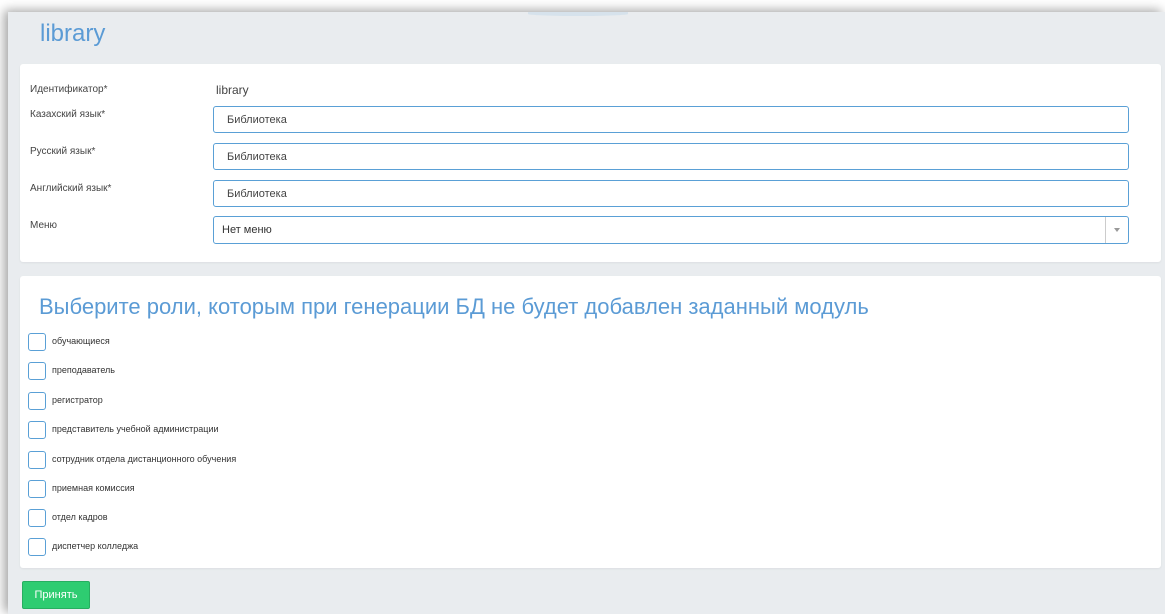  What do you see at coordinates (73, 33) in the screenshot?
I see `page-title: library` at bounding box center [73, 33].